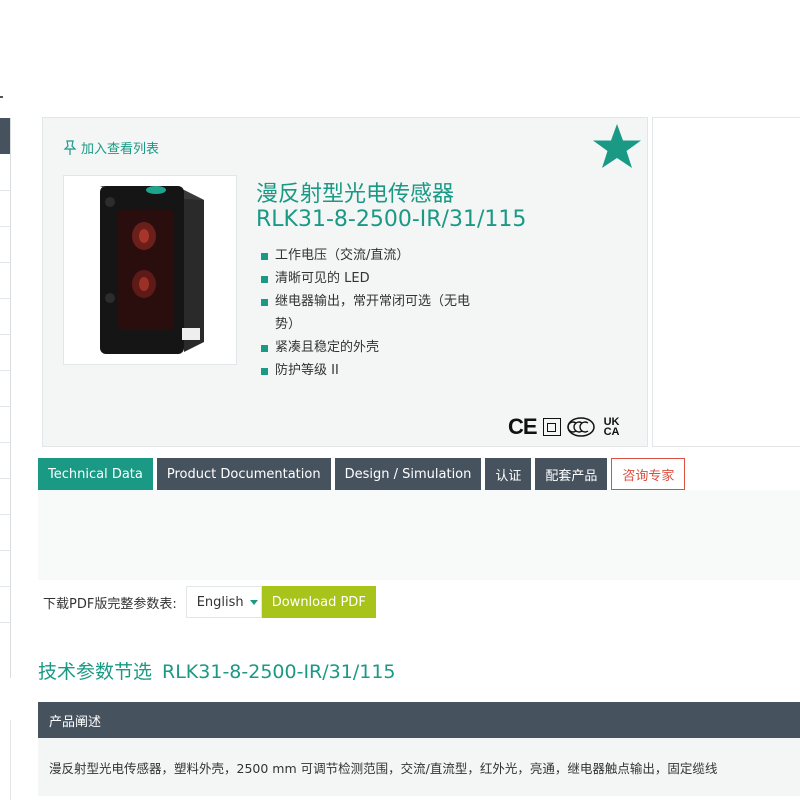  I want to click on left-edge-mark, so click(1, 97).